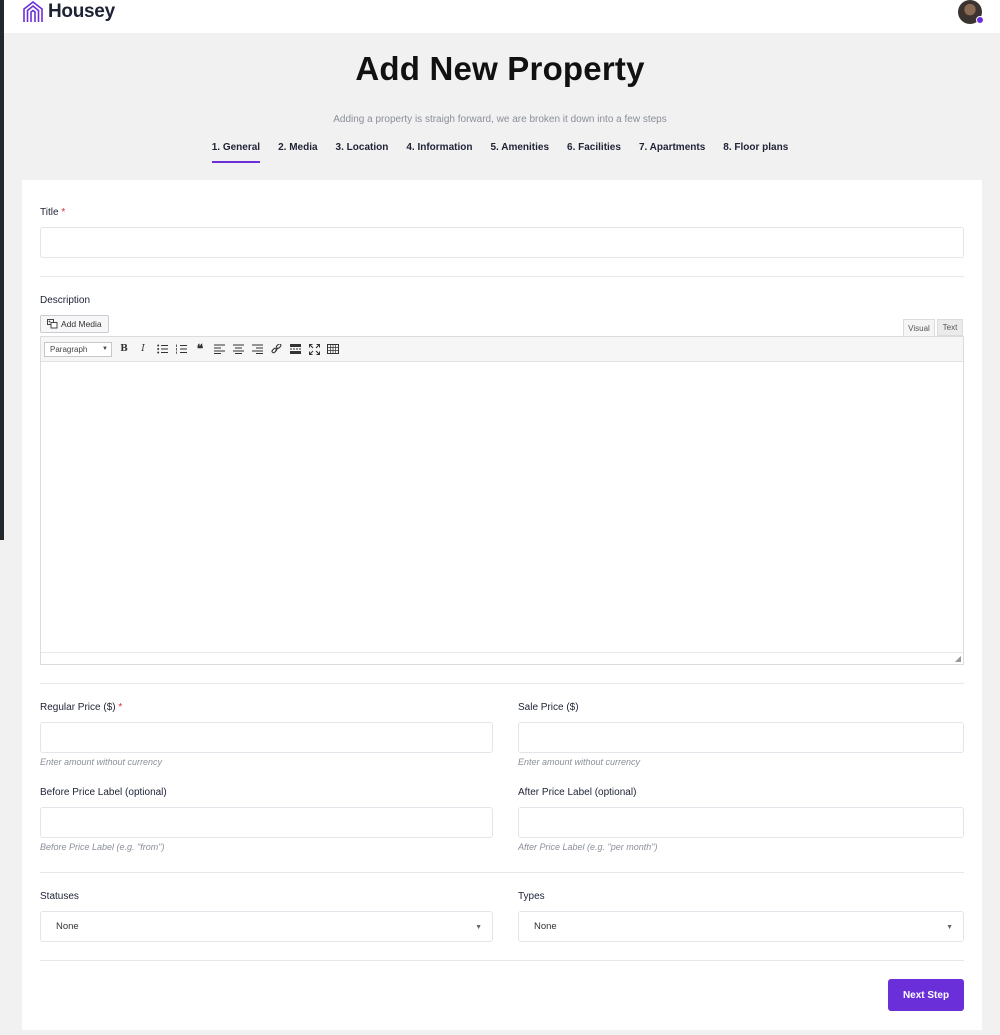 The image size is (1000, 1035). I want to click on add-media-button: Add Media, so click(74, 324).